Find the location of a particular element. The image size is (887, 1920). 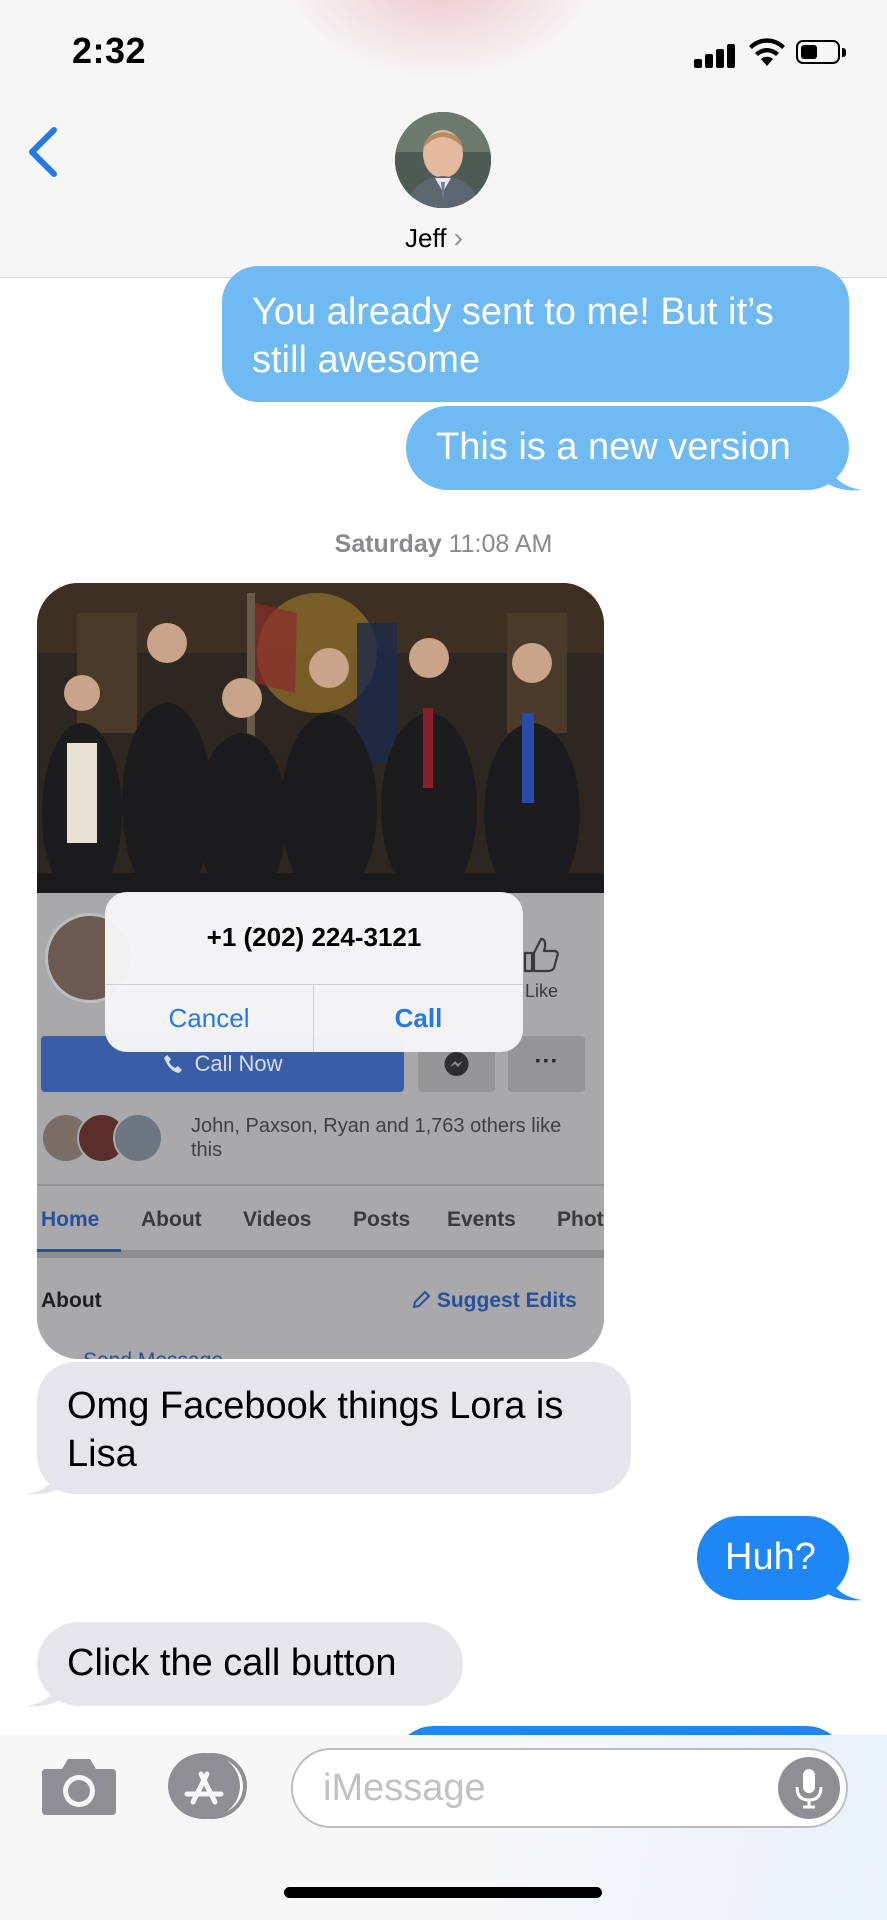

message-text: This is a new version is located at coordinates (613, 447).